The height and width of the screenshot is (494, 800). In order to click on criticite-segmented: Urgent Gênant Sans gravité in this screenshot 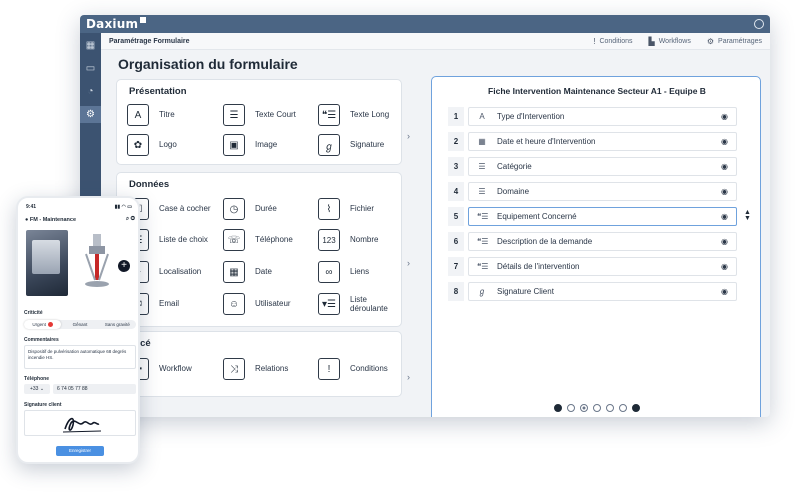, I will do `click(80, 324)`.